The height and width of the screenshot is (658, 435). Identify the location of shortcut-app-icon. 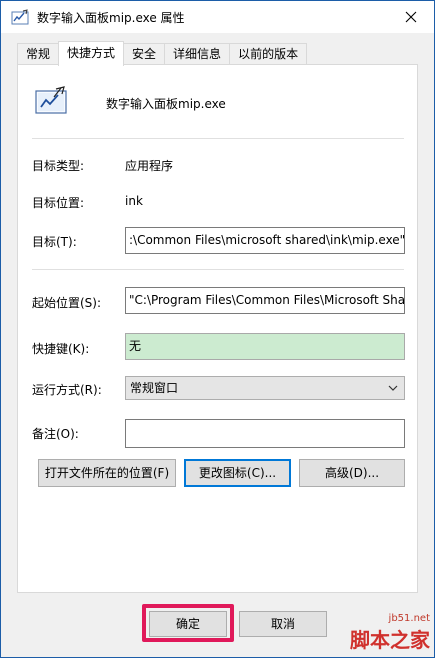
(51, 100).